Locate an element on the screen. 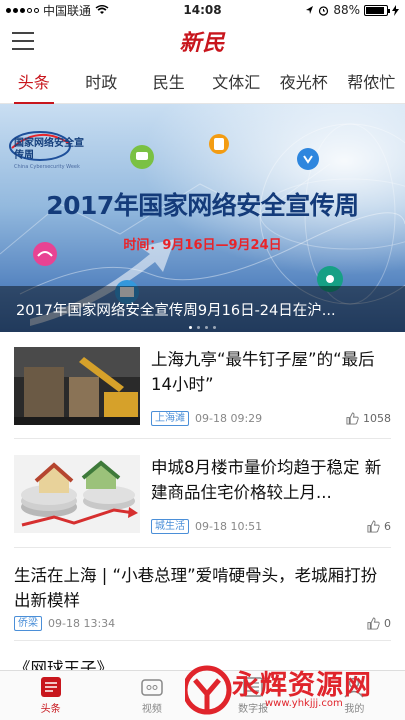  battery-percent: 88% is located at coordinates (346, 10).